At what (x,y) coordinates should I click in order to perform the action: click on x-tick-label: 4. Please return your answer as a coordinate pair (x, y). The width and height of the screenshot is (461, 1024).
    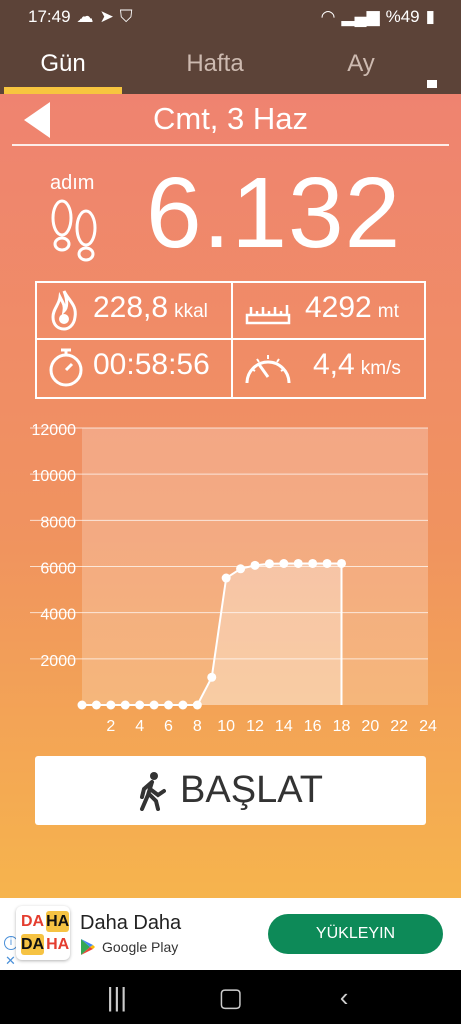
    Looking at the image, I should click on (139, 726).